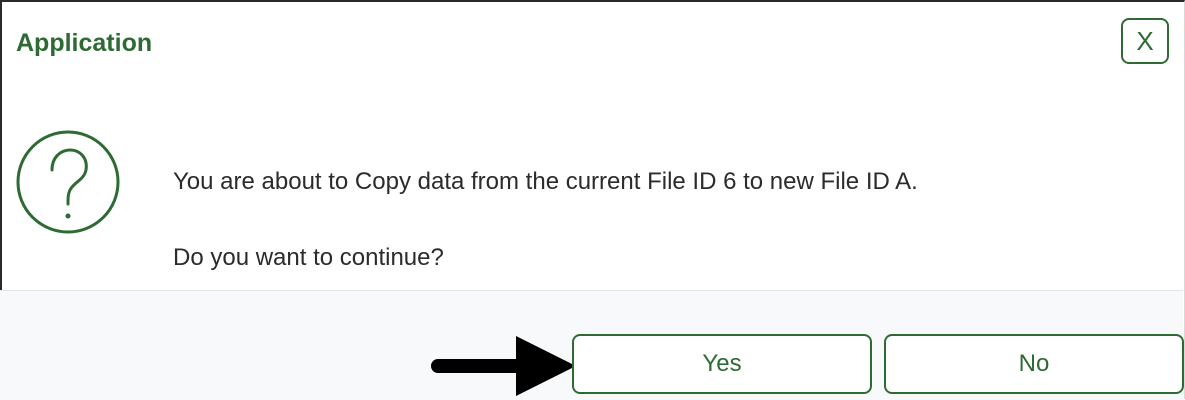 This screenshot has height=400, width=1185. What do you see at coordinates (68, 182) in the screenshot?
I see `question-circle-icon` at bounding box center [68, 182].